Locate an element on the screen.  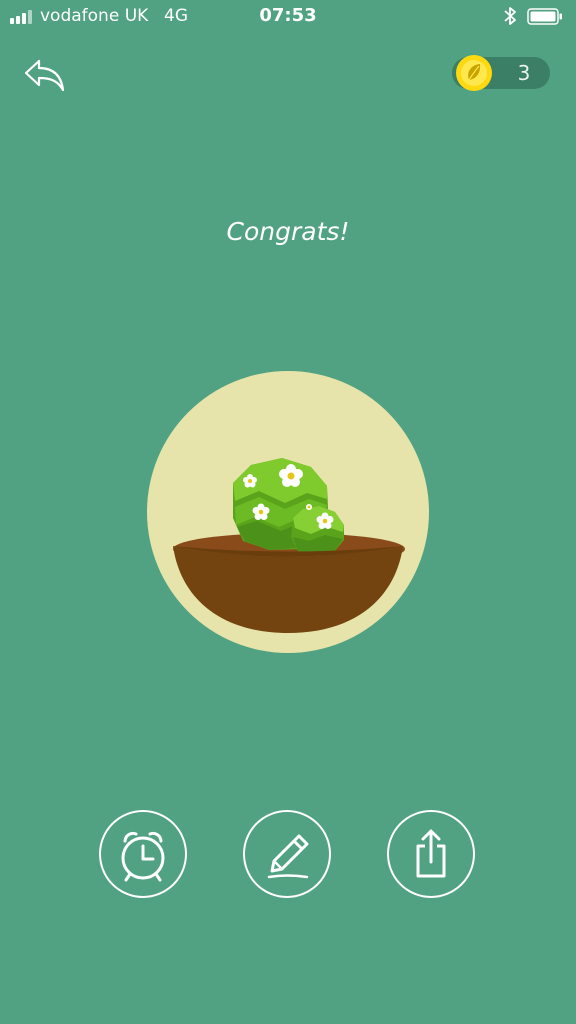
pencil-icon is located at coordinates (288, 856).